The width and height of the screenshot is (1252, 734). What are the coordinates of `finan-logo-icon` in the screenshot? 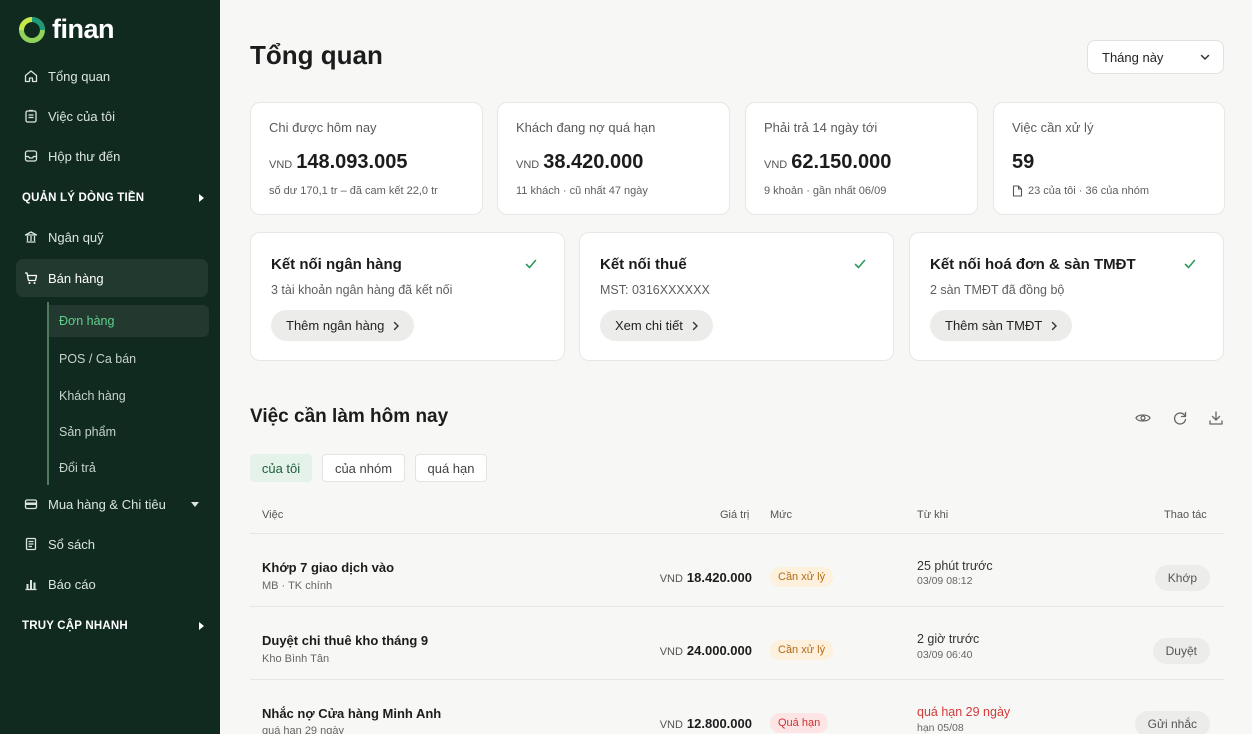 It's located at (32, 29).